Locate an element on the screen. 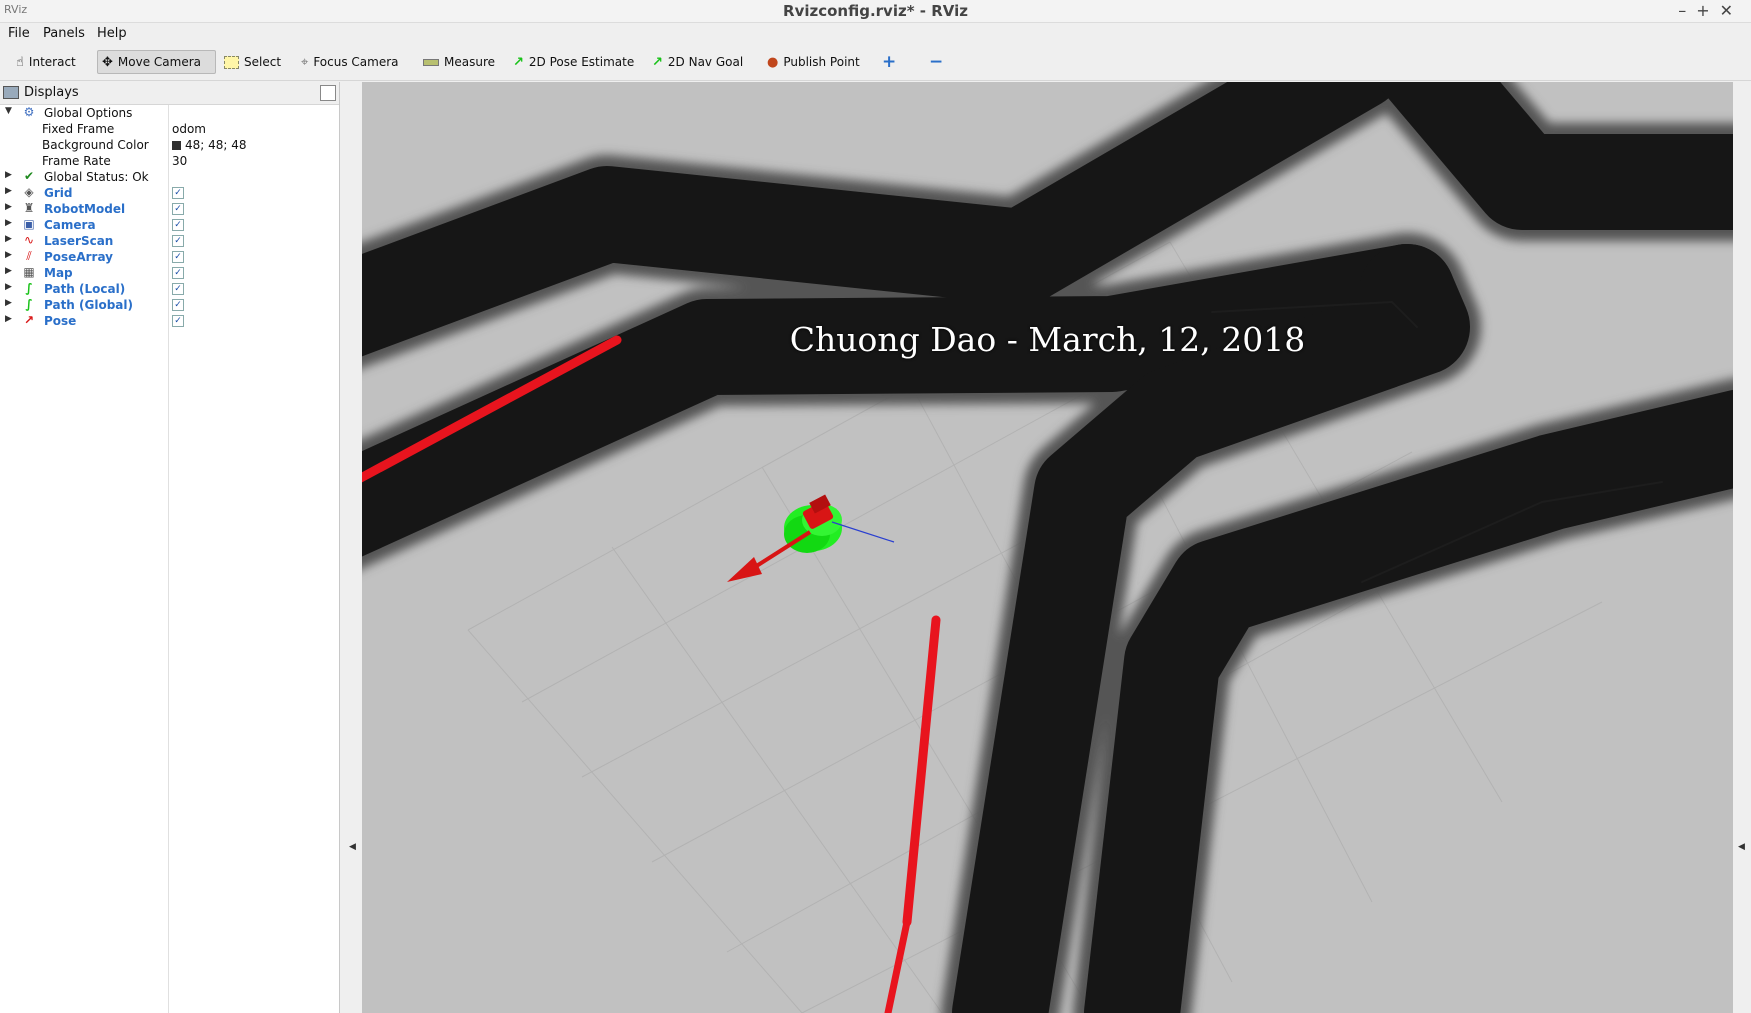  menu-bar: File Panels Help is located at coordinates (875, 33).